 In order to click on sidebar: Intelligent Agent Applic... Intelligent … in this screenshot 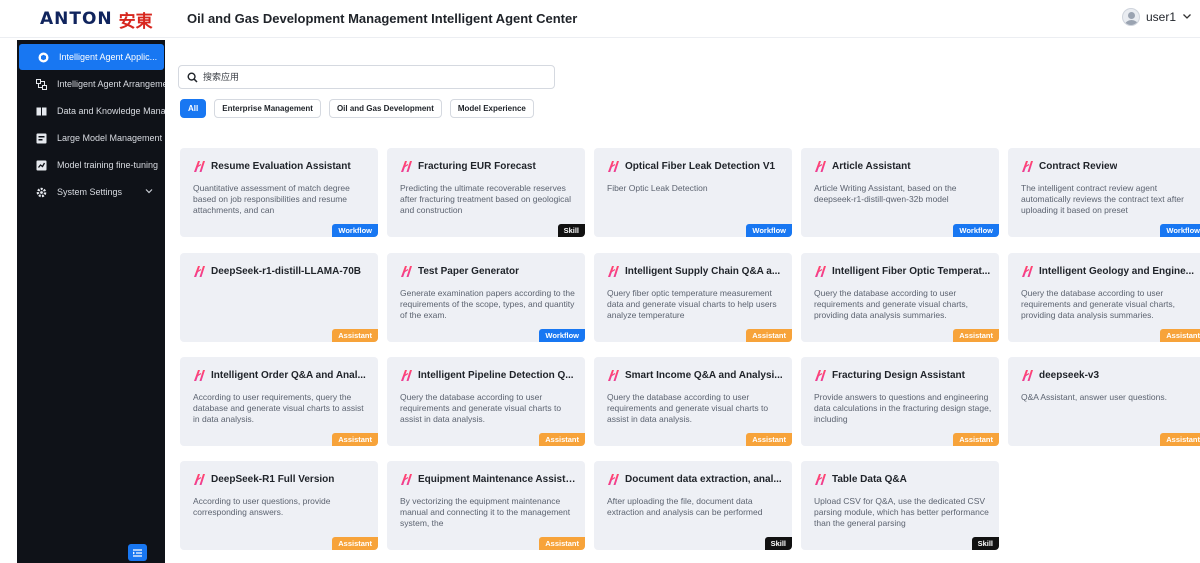, I will do `click(91, 301)`.